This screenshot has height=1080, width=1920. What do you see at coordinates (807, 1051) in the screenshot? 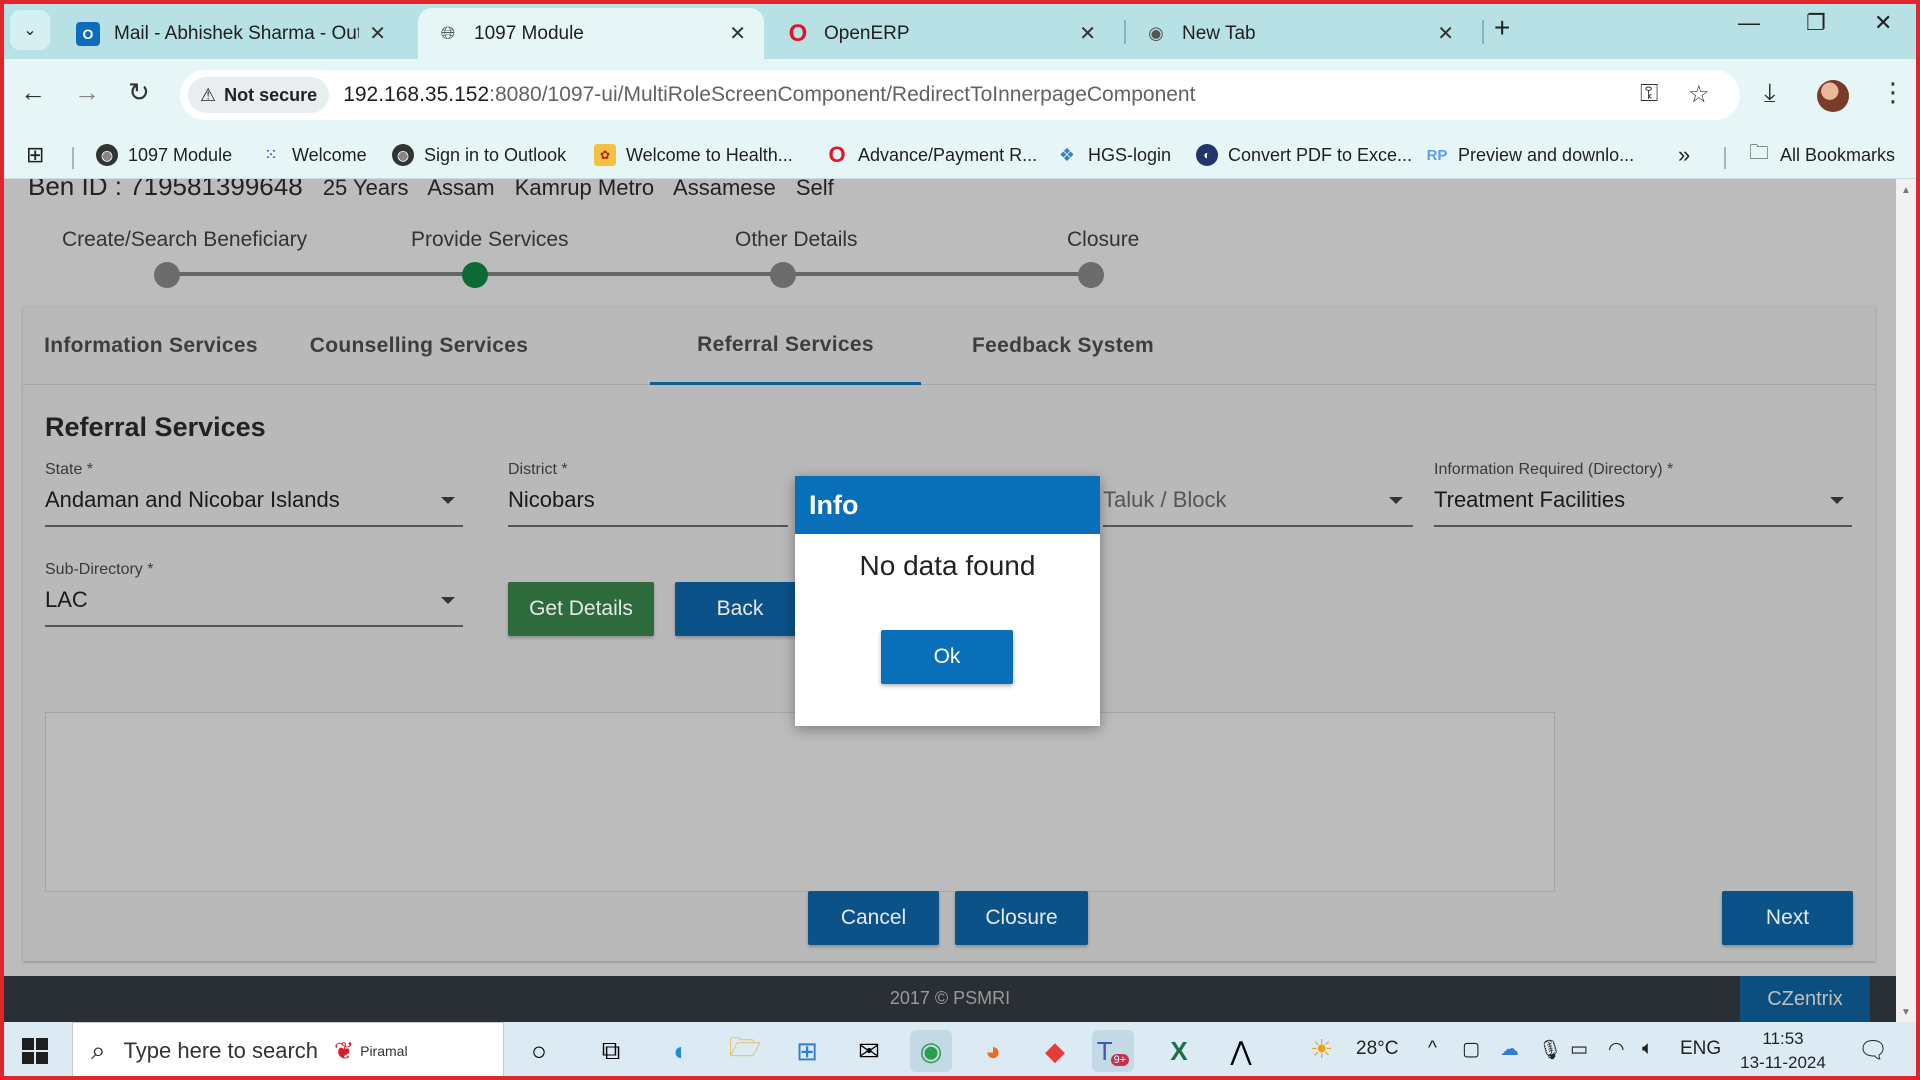
I see `store-icon: ⊞` at bounding box center [807, 1051].